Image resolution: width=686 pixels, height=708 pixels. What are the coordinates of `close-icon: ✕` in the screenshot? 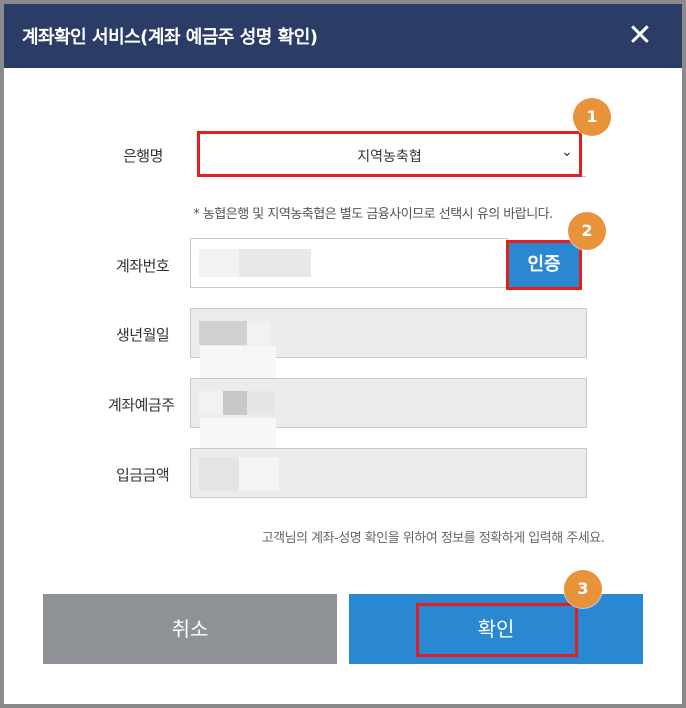 It's located at (640, 36).